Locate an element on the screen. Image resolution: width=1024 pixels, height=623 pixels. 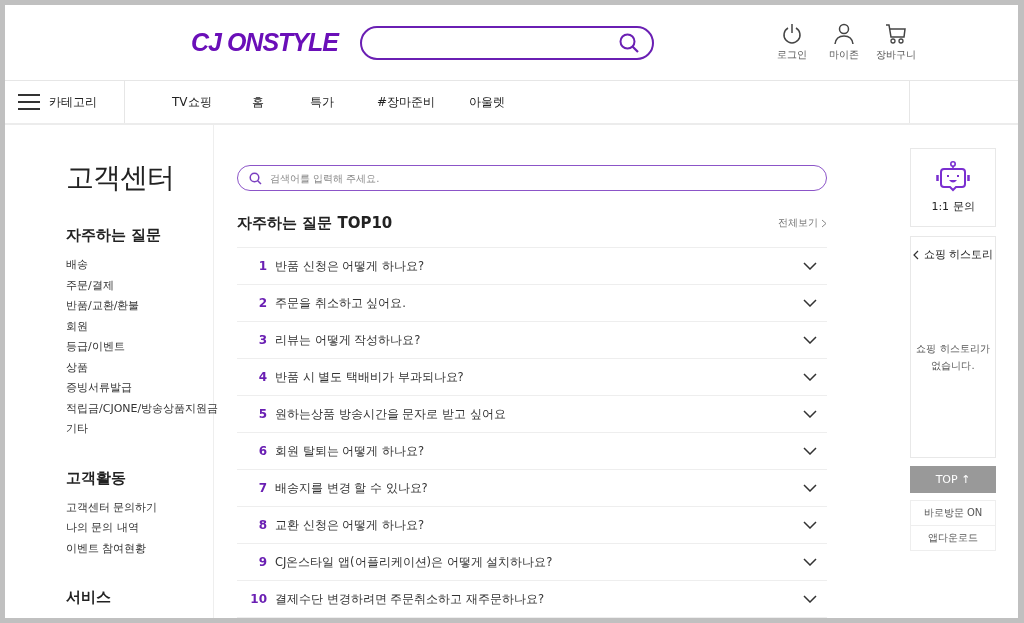
section-heading: 자주하는 질문 is located at coordinates (114, 235).